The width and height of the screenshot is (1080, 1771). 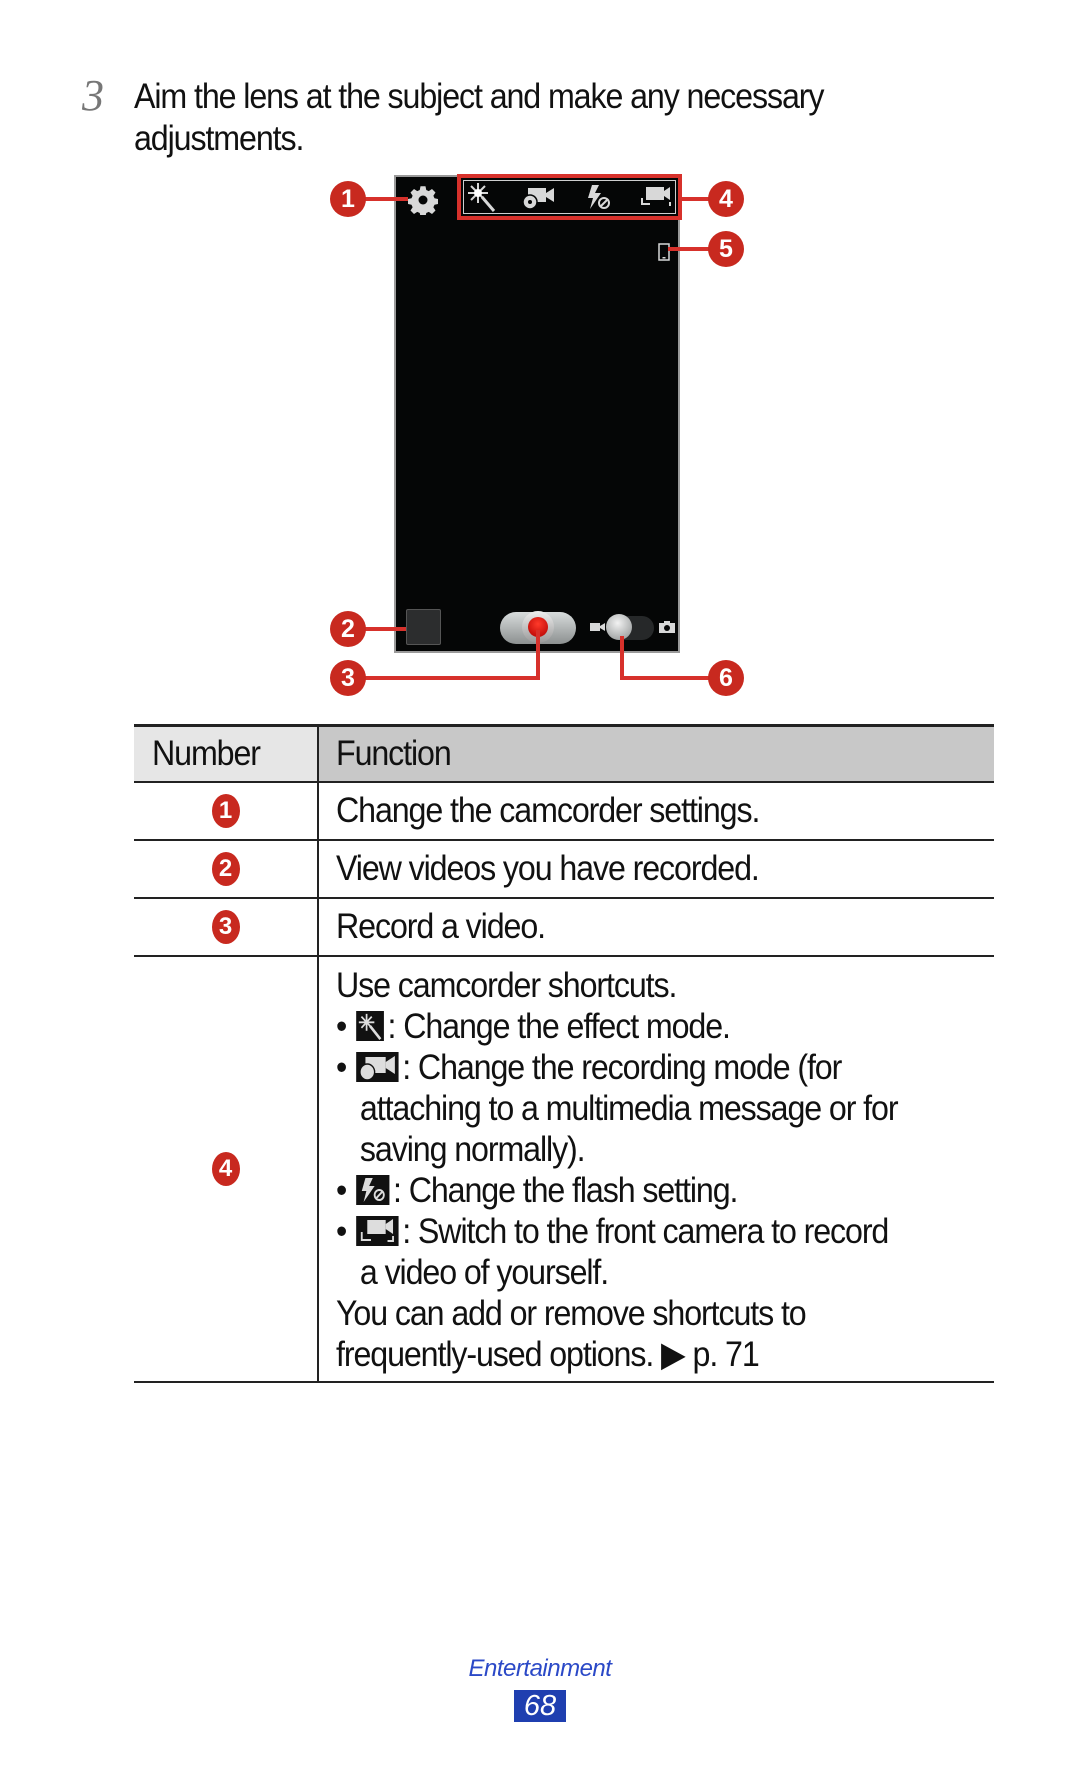 I want to click on table-row: 1 Change the camcorder settings., so click(x=564, y=812).